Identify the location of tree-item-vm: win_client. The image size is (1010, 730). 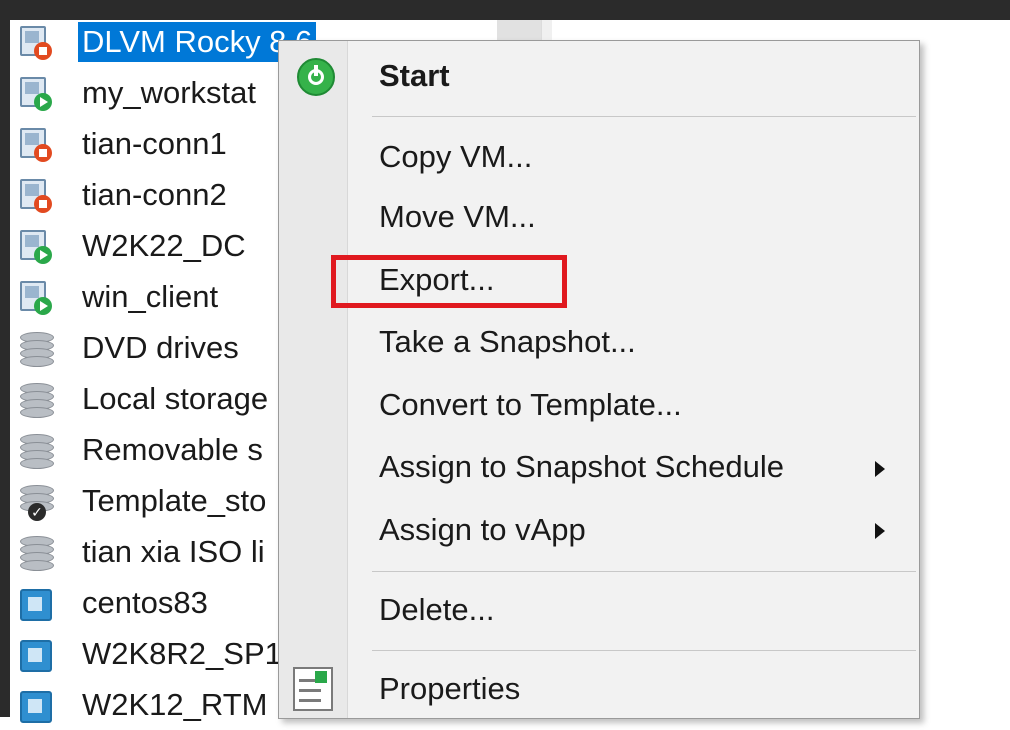
(118, 297).